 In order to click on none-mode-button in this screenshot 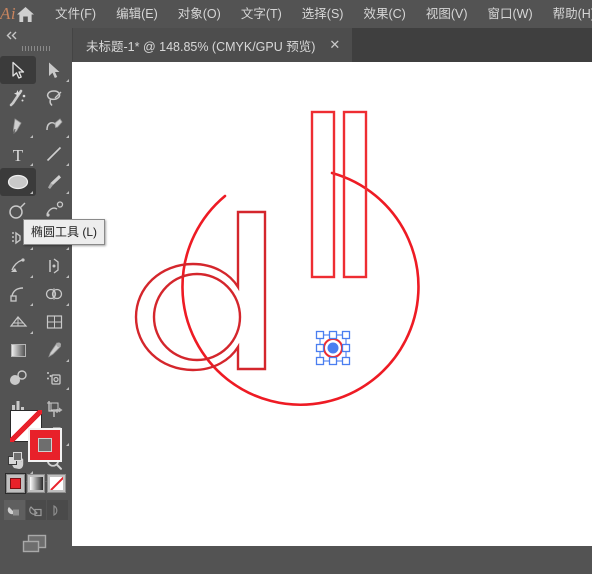, I will do `click(57, 483)`.